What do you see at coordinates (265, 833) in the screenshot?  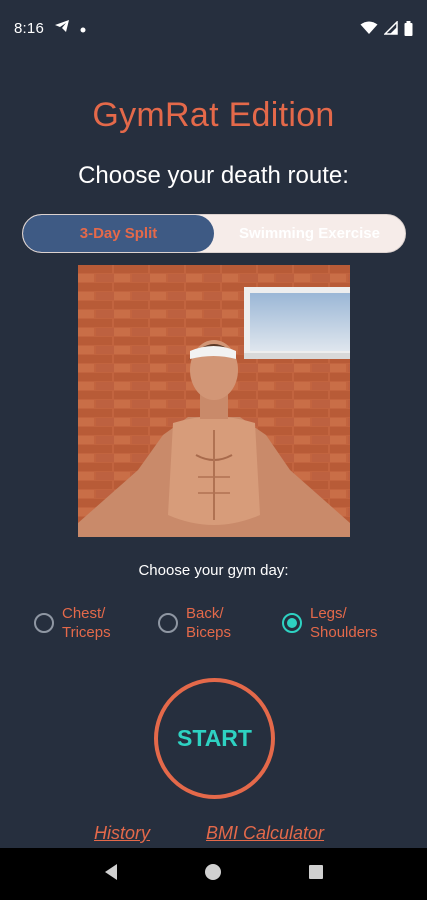 I see `bmi-calculator-link: BMI Calculator` at bounding box center [265, 833].